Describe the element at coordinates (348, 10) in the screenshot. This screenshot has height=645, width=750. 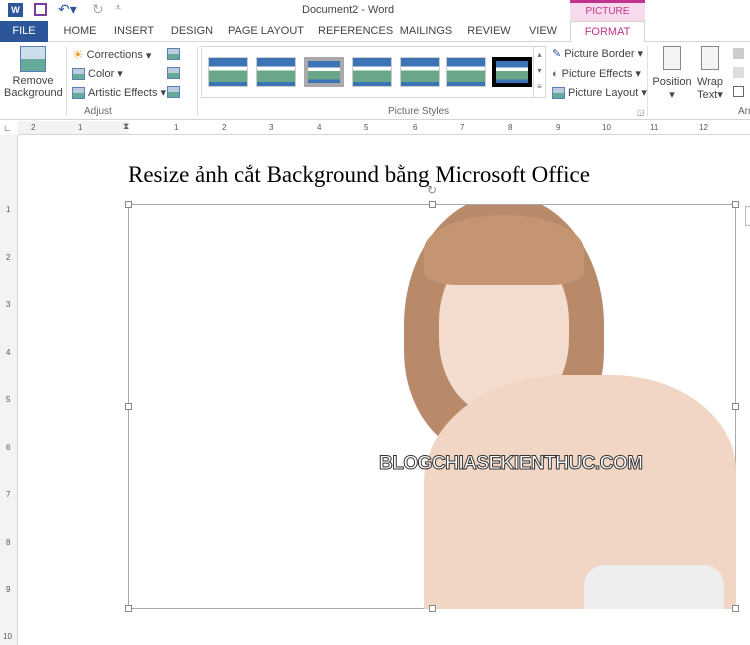
I see `window-title: Document2 - Word` at that location.